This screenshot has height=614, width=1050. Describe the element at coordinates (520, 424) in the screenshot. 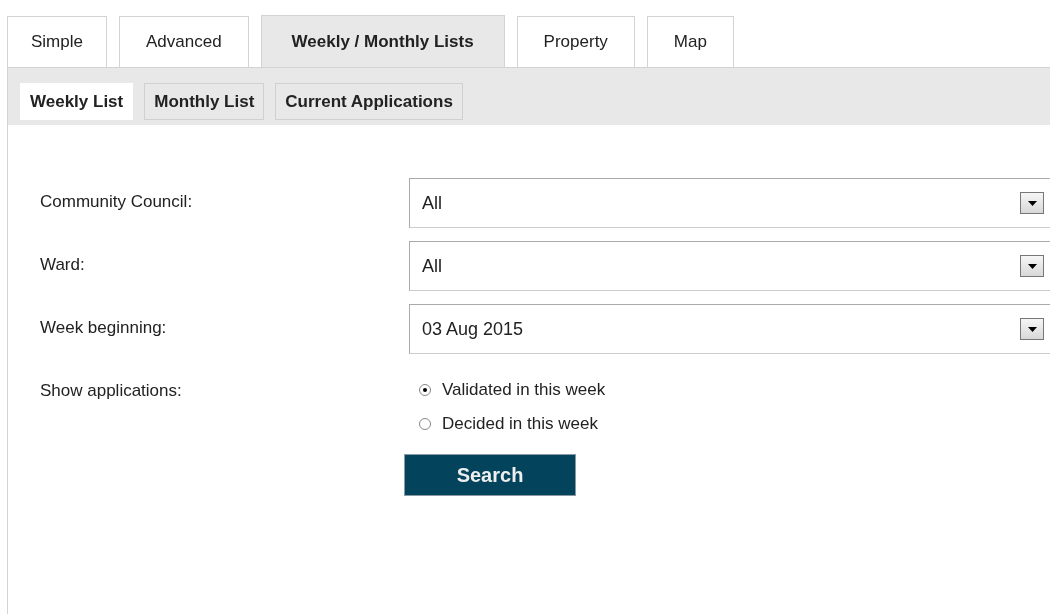

I see `radio-label: Decided in this week` at that location.